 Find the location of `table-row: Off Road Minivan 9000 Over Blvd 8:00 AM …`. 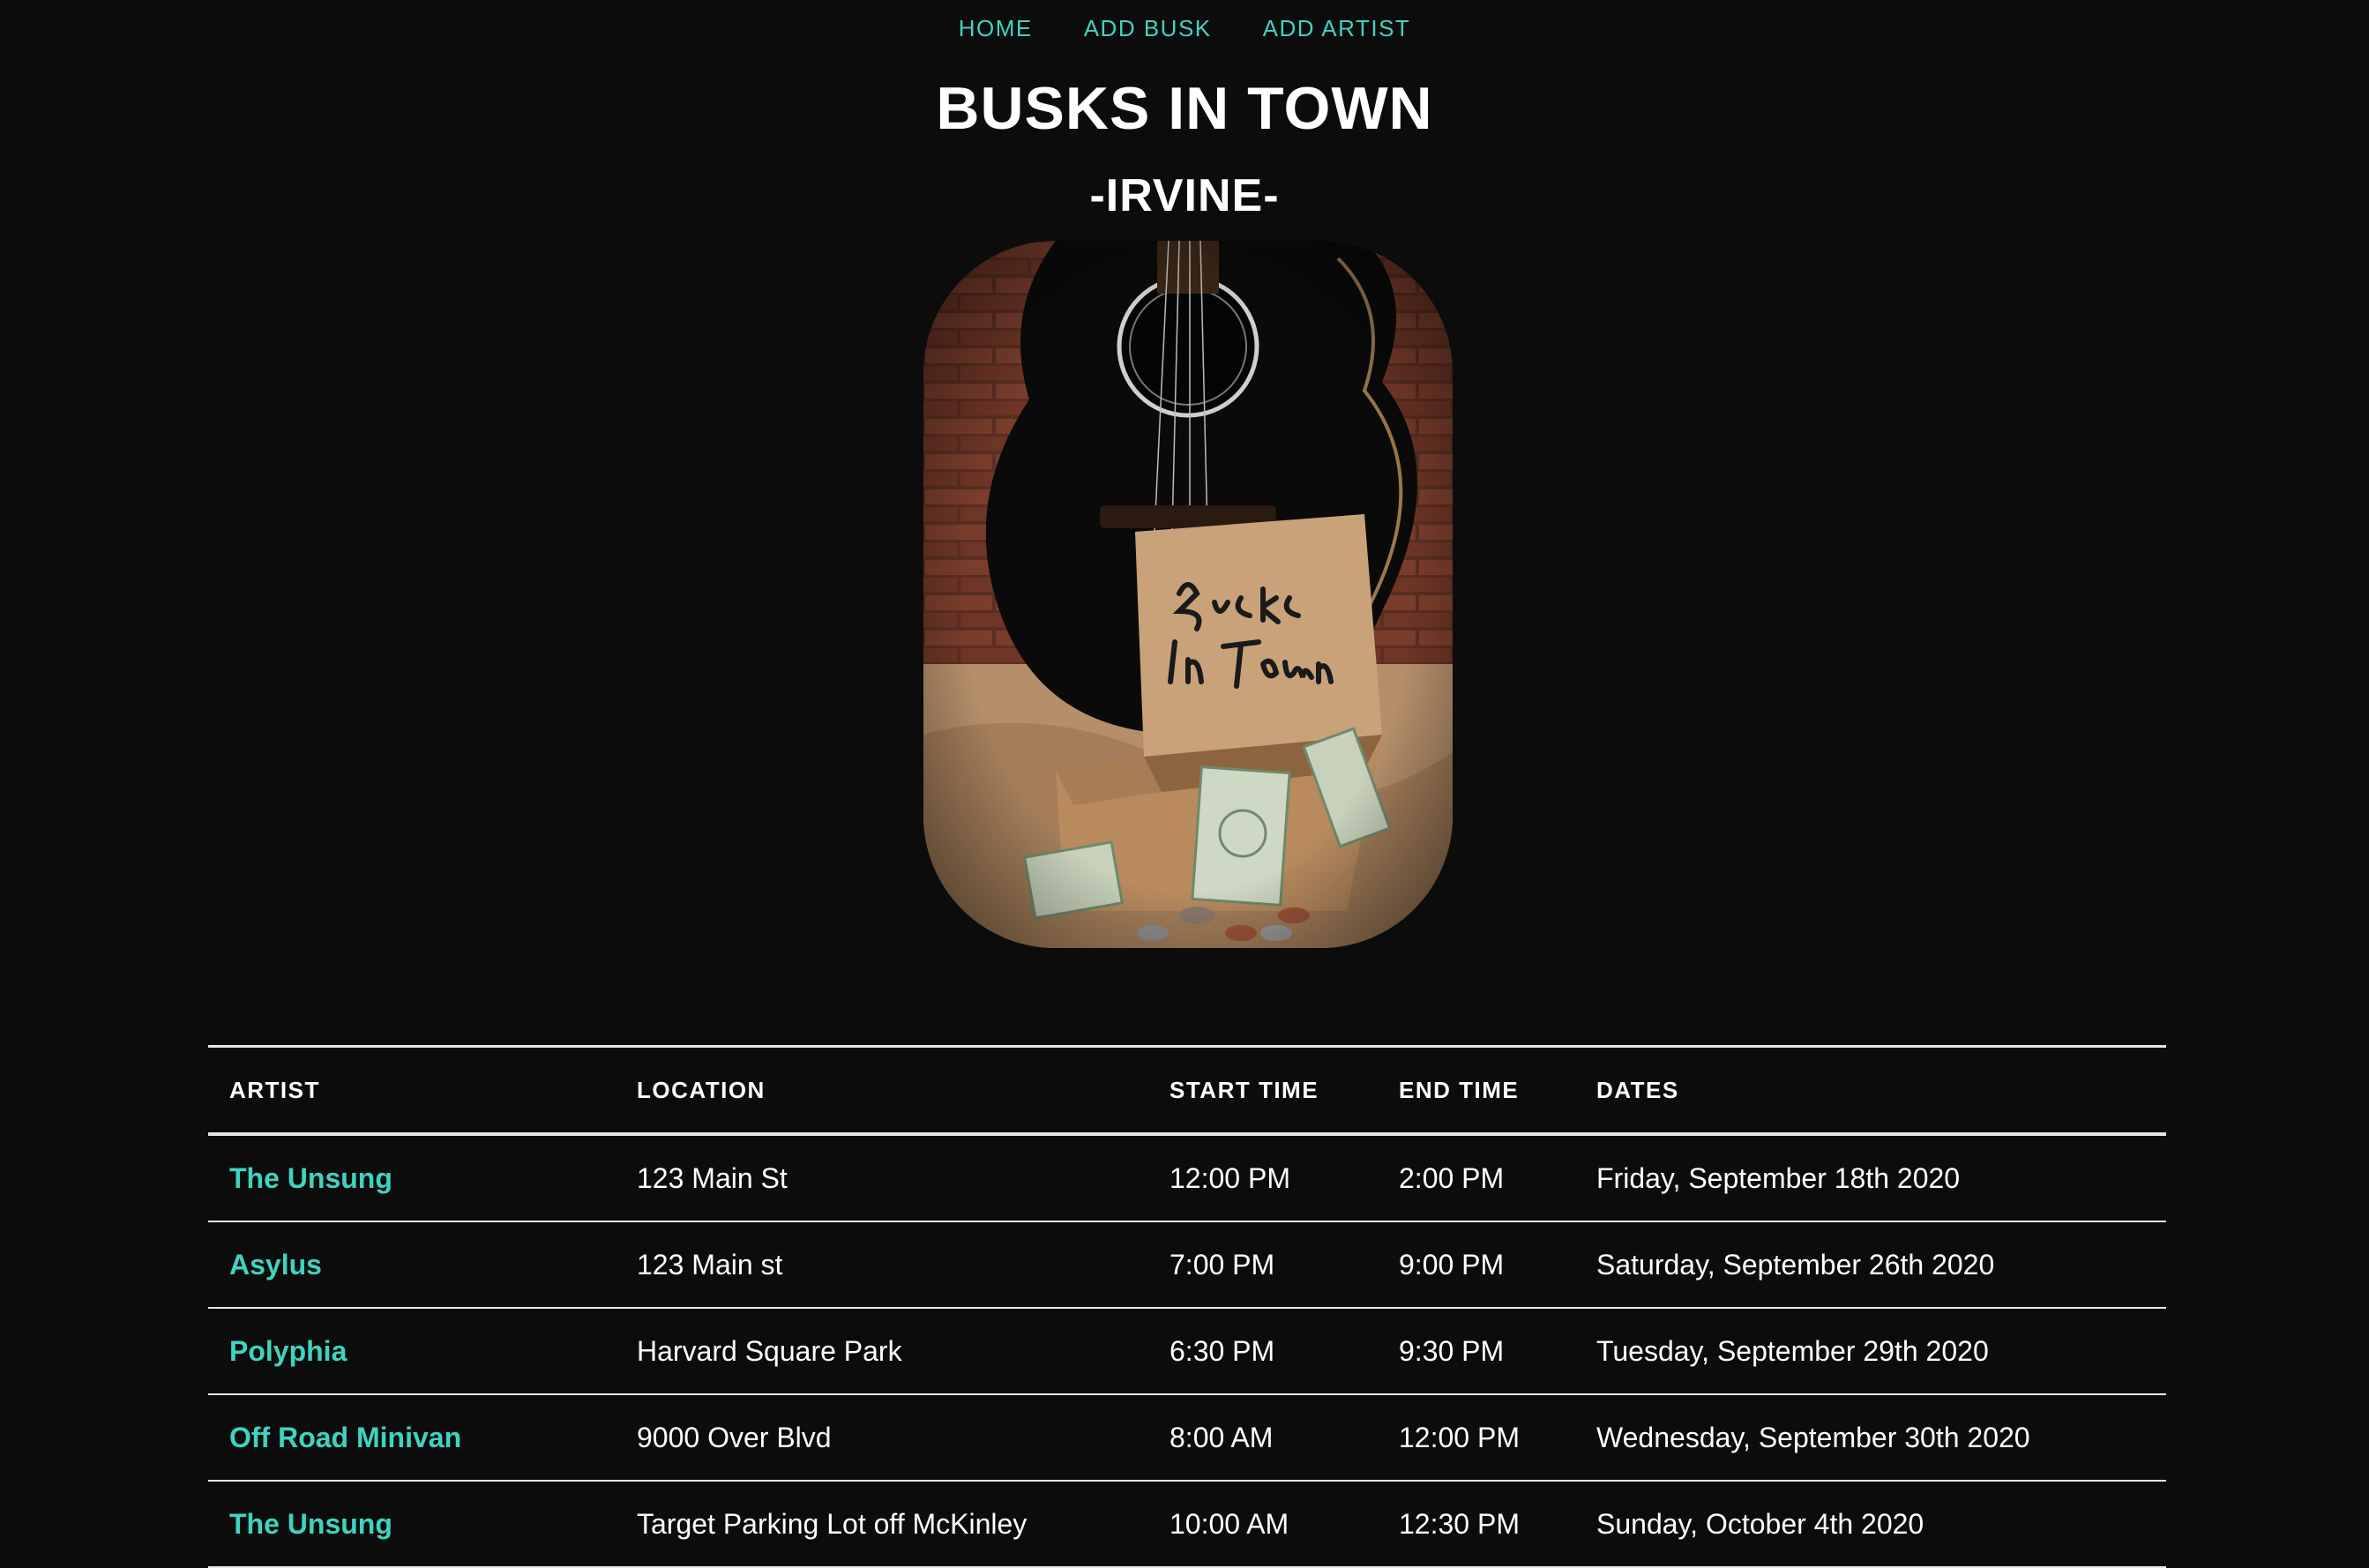

table-row: Off Road Minivan 9000 Over Blvd 8:00 AM … is located at coordinates (1187, 1438).